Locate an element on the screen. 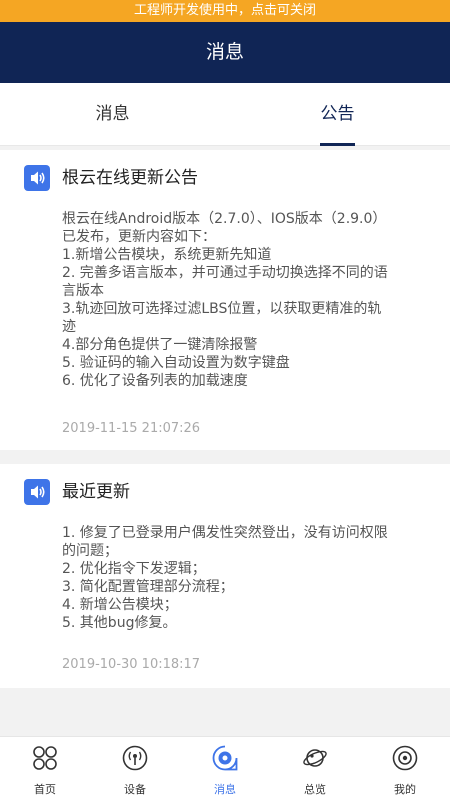  tab-label: 首页 is located at coordinates (45, 789).